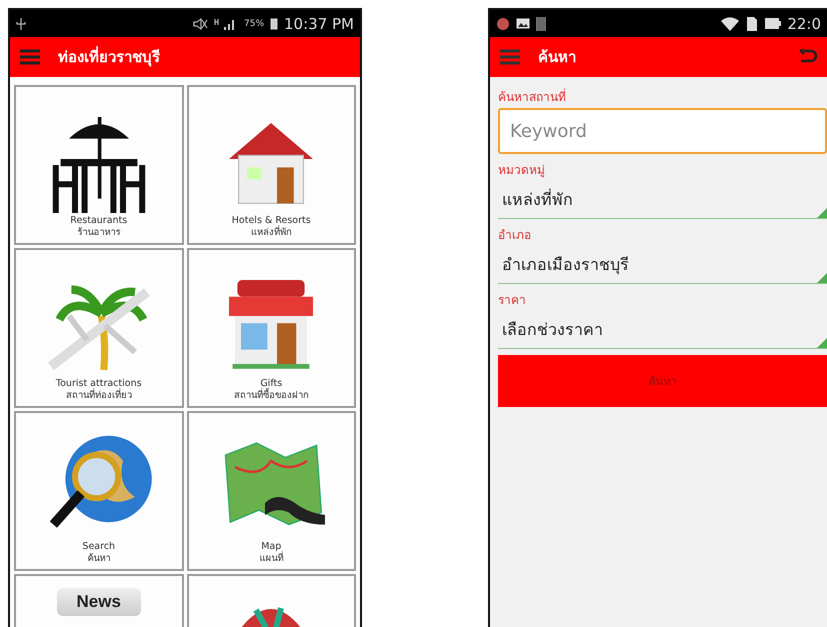  What do you see at coordinates (109, 56) in the screenshot?
I see `app-title: ท่องเที่ยวราชบุรี` at bounding box center [109, 56].